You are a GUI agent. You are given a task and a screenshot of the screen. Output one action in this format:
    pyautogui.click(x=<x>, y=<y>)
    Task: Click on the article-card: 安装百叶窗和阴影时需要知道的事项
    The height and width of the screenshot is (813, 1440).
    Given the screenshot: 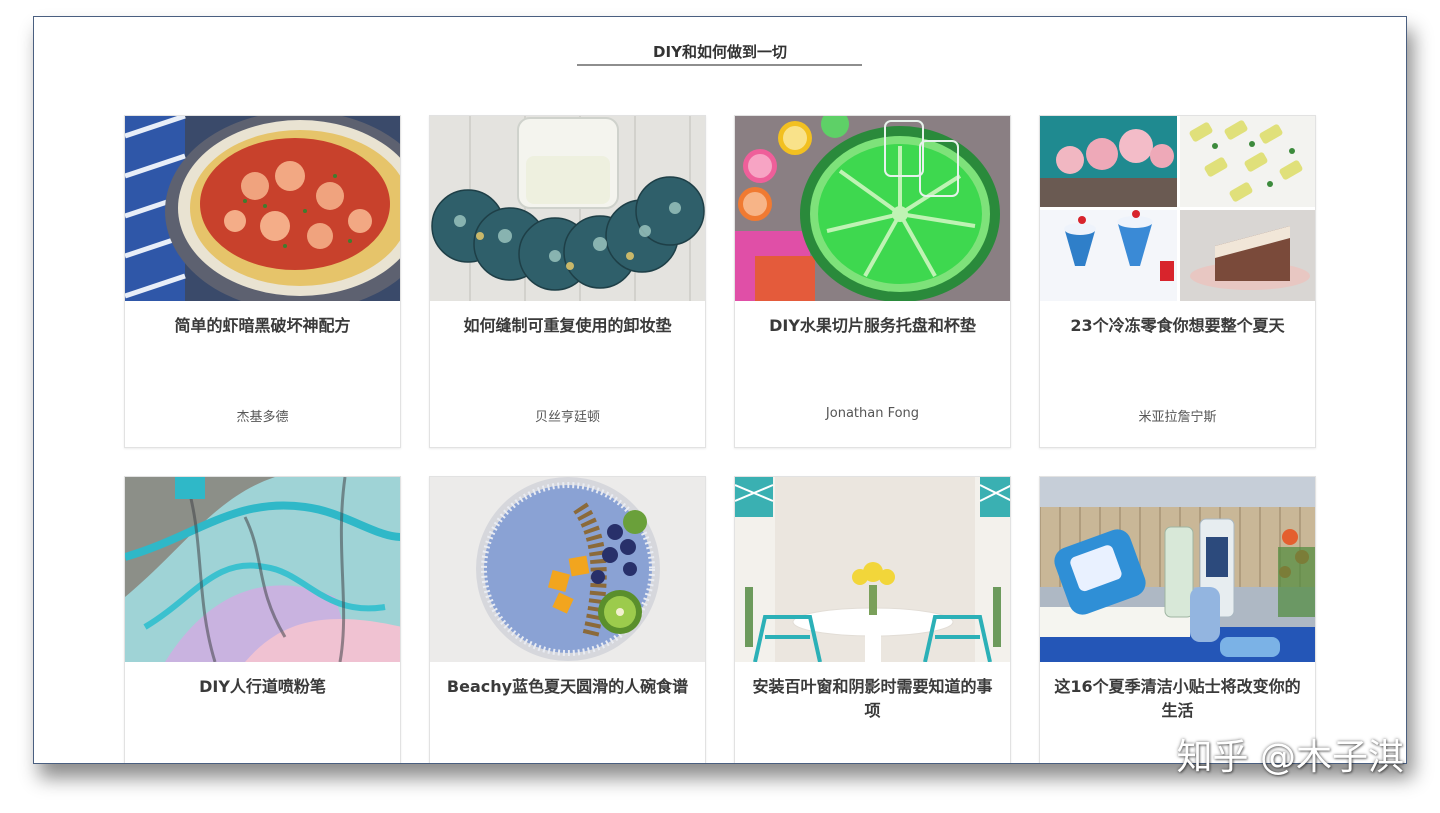 What is the action you would take?
    pyautogui.click(x=872, y=619)
    